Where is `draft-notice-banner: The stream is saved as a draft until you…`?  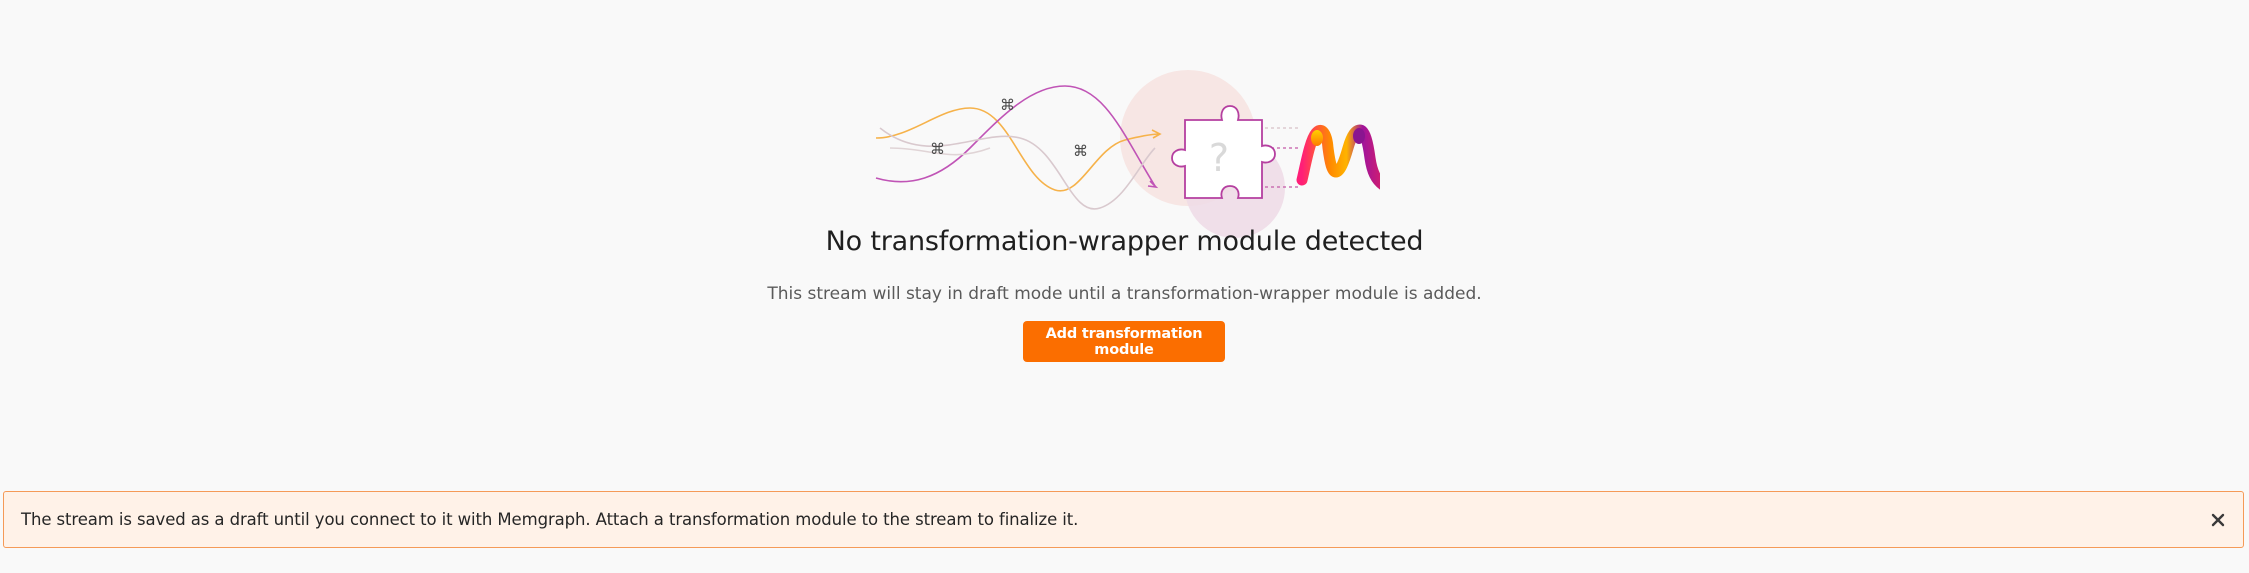
draft-notice-banner: The stream is saved as a draft until you… is located at coordinates (1123, 519).